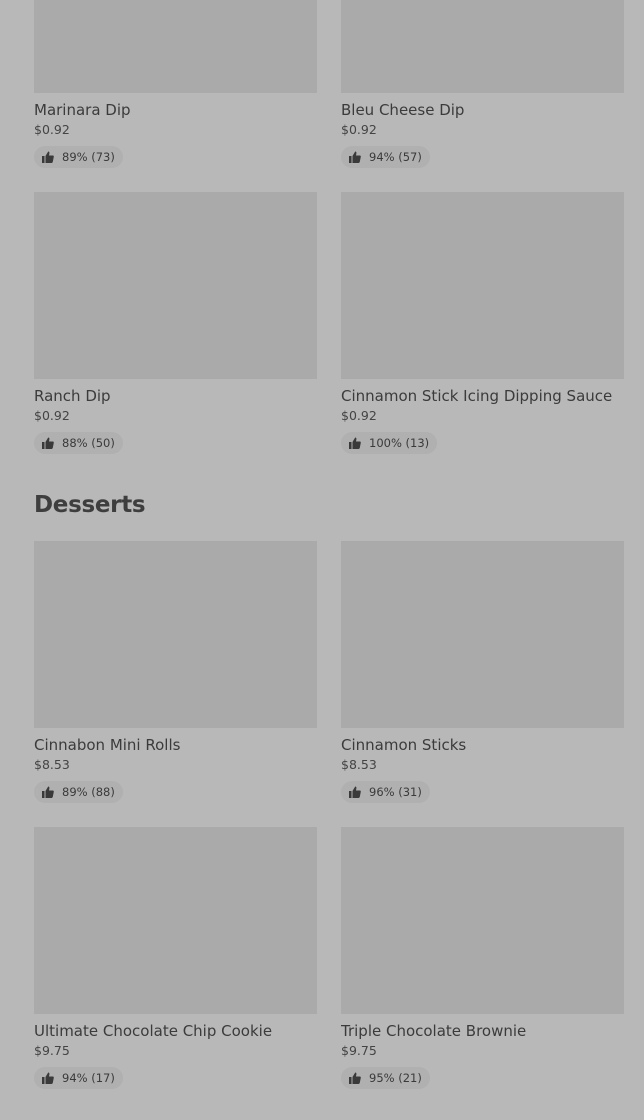 This screenshot has width=644, height=1120. Describe the element at coordinates (404, 745) in the screenshot. I see `item-name: Cinnamon Sticks` at that location.